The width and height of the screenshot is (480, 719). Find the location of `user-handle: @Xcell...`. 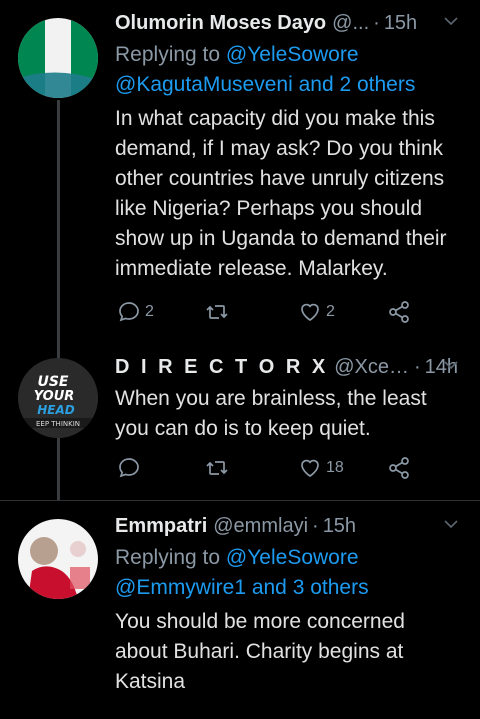

user-handle: @Xcell... is located at coordinates (372, 367).